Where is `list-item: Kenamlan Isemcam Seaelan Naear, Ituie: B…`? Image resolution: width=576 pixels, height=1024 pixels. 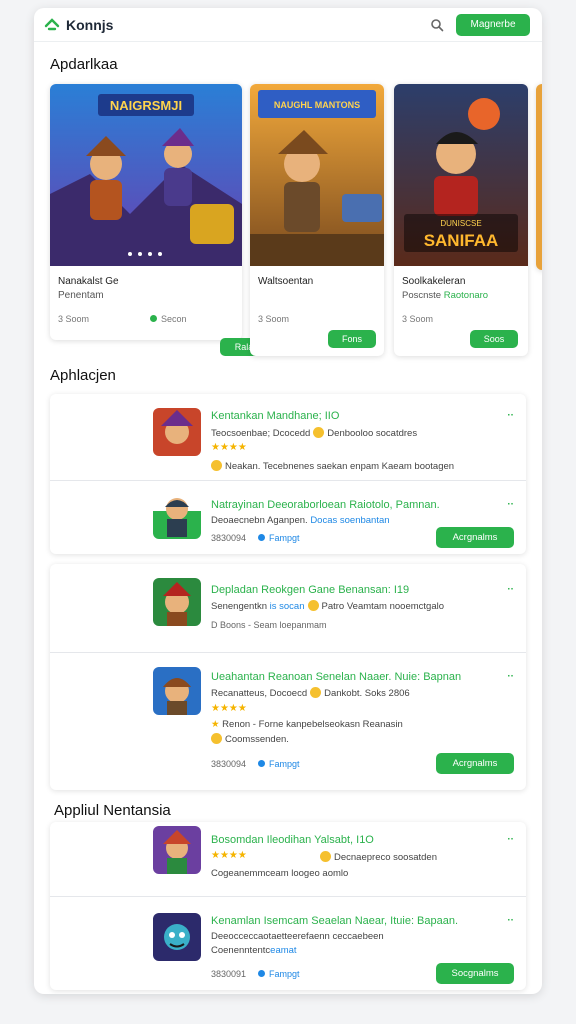
list-item: Kenamlan Isemcam Seaelan Naear, Ituie: B… is located at coordinates (288, 943).